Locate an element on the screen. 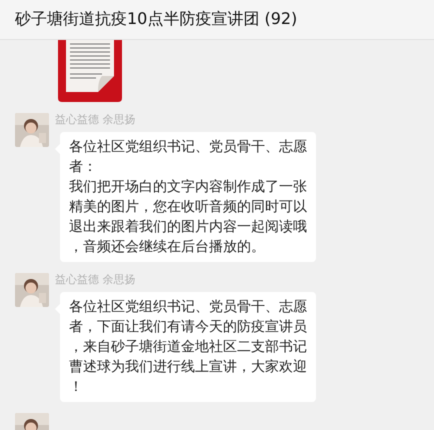 Image resolution: width=434 pixels, height=430 pixels. message-text: 各位社区党组织书记、党员骨干、志愿者，下面让我们有请今天的防疫宣讲员，来自砂子塘街道金地社区二支部书记曹述球为我们进行线上宣讲，大家欢迎！ is located at coordinates (188, 347).